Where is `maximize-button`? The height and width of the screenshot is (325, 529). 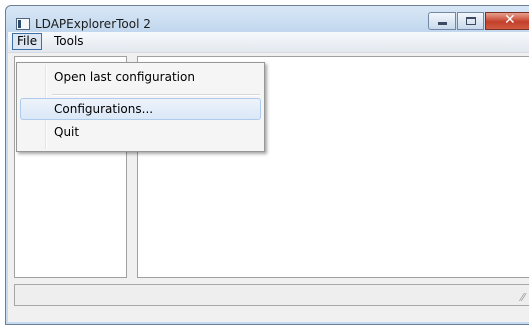 maximize-button is located at coordinates (470, 21).